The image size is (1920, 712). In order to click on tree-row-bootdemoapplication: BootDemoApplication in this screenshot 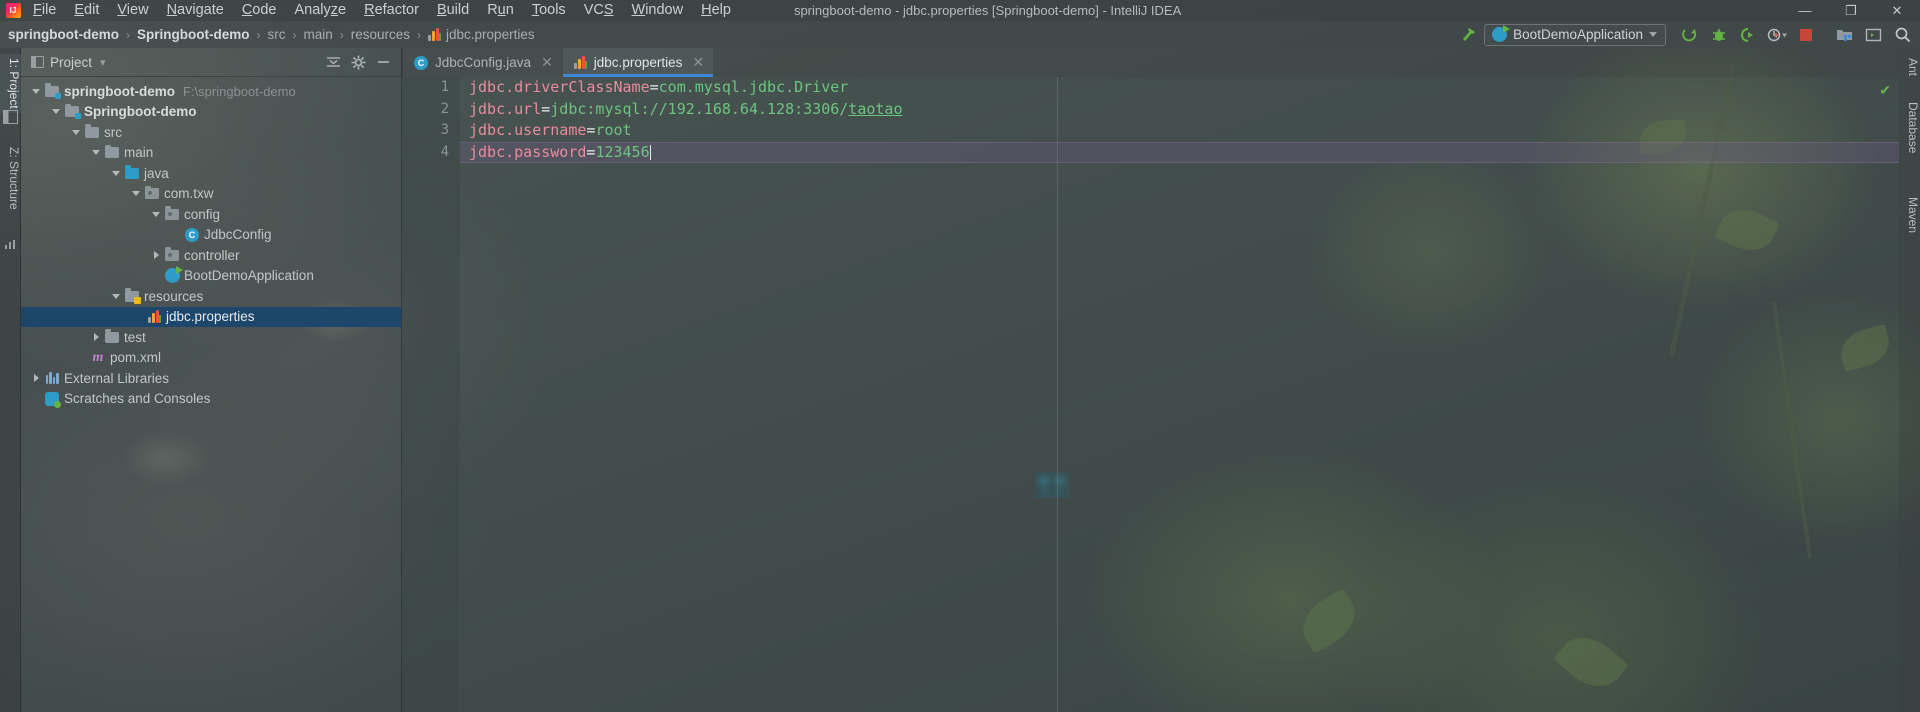, I will do `click(211, 276)`.